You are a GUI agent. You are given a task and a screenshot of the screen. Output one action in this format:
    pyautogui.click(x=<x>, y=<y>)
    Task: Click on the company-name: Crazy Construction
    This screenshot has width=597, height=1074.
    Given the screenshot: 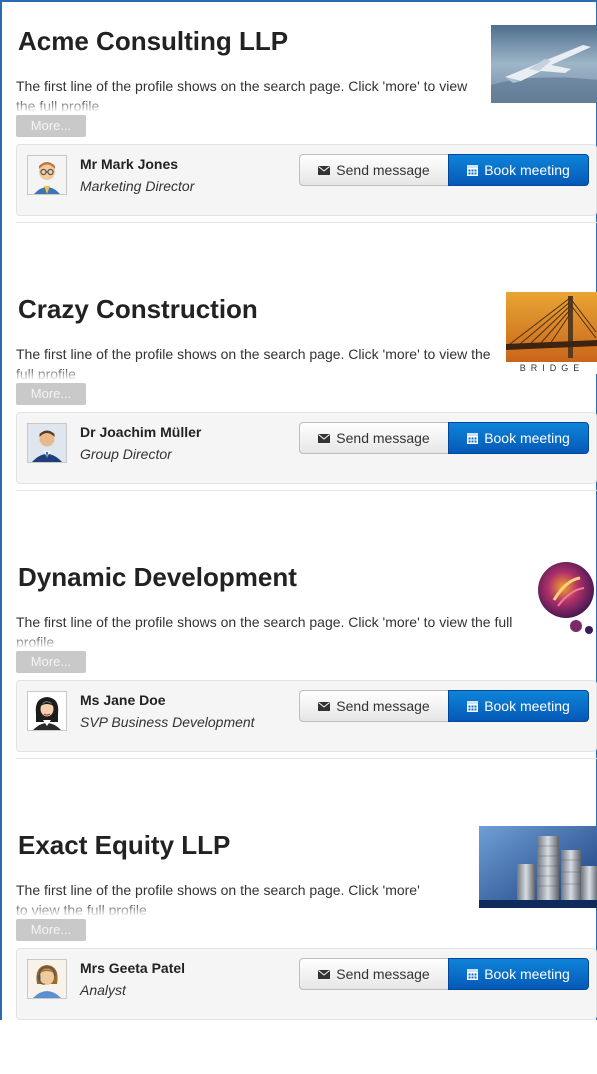 What is the action you would take?
    pyautogui.click(x=138, y=309)
    